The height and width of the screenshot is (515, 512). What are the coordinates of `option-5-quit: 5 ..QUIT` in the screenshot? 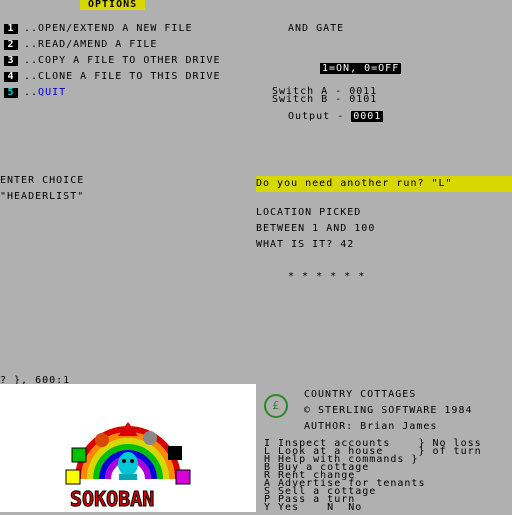 It's located at (35, 93).